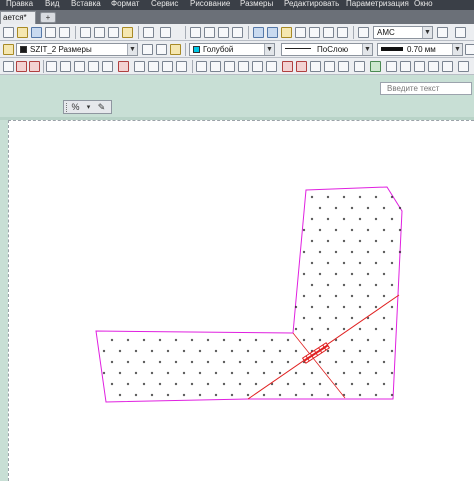 Image resolution: width=474 pixels, height=481 pixels. Describe the element at coordinates (319, 365) in the screenshot. I see `section-line-ray` at that location.